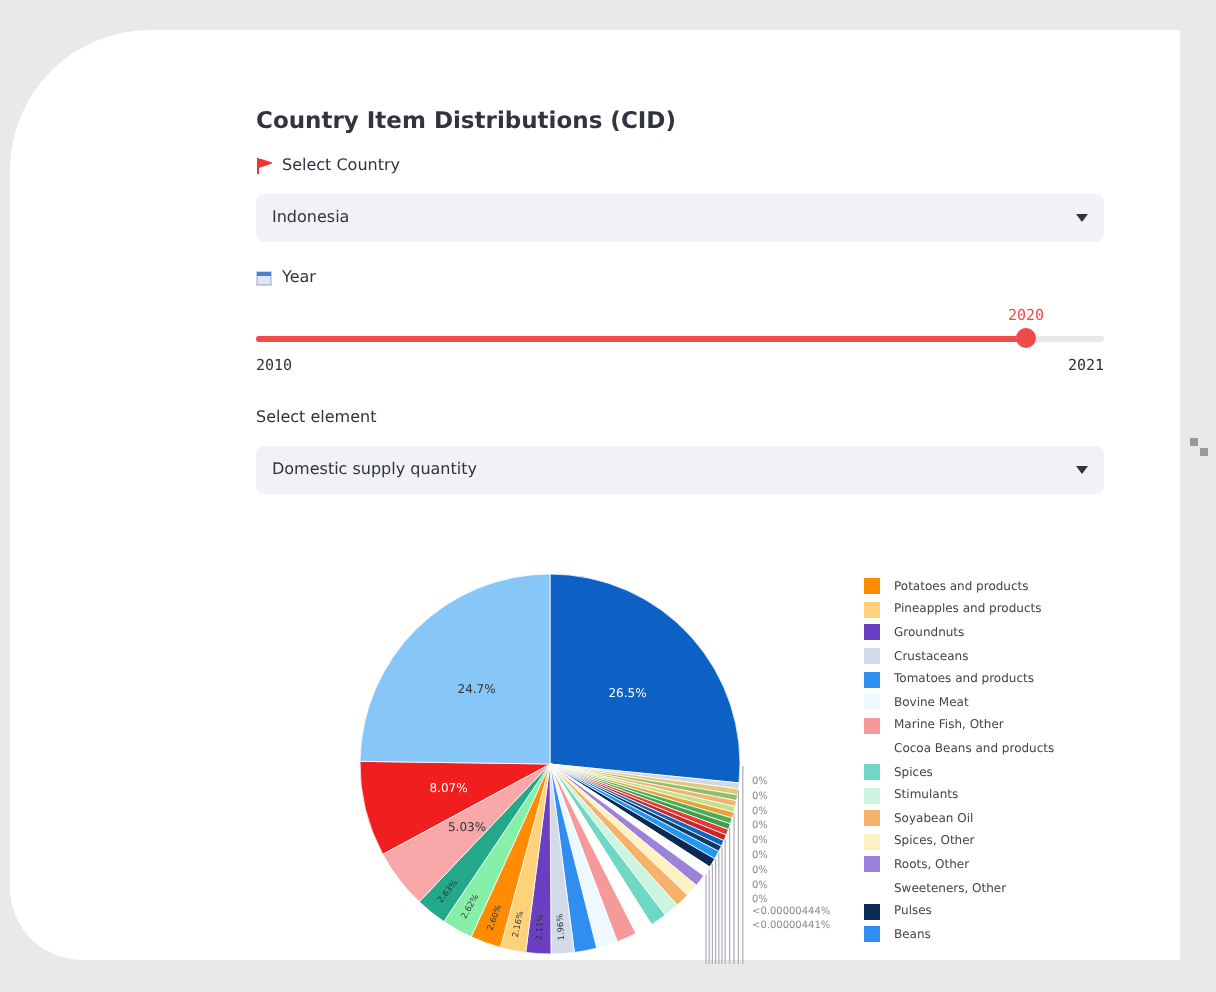  What do you see at coordinates (1025, 338) in the screenshot?
I see `slider-thumb` at bounding box center [1025, 338].